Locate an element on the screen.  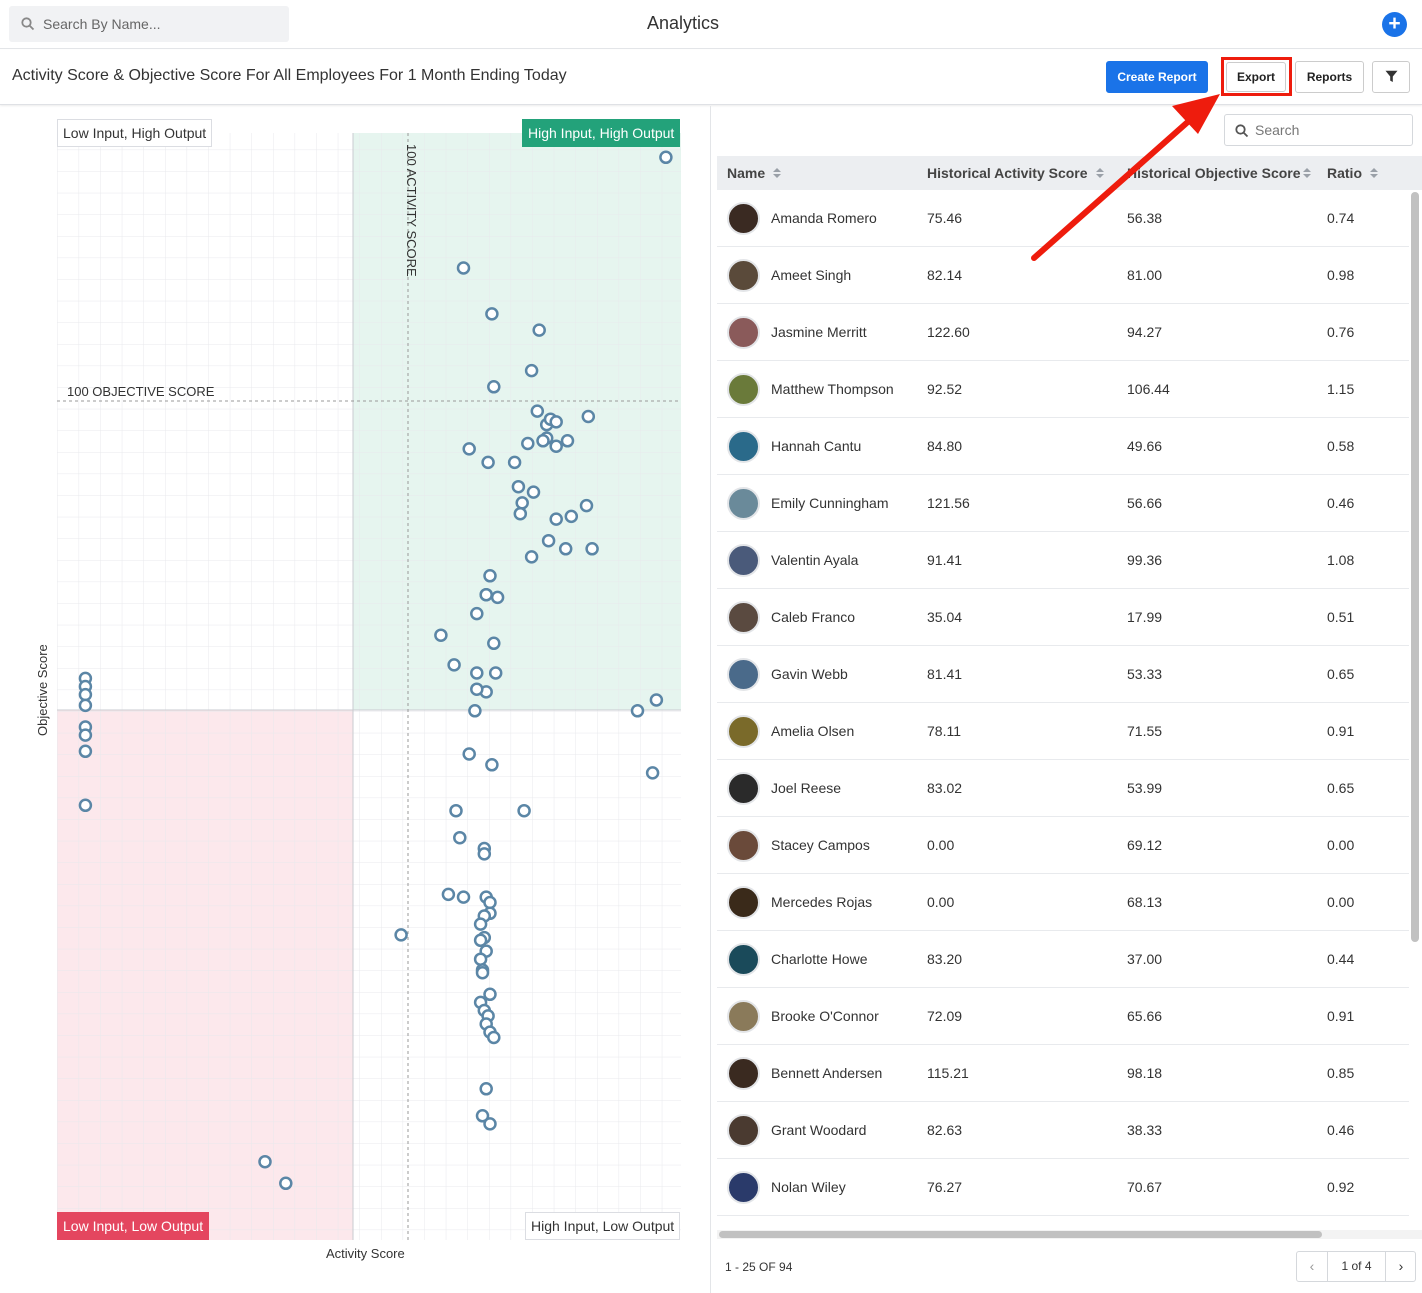
table-row: Hannah Cantu 84.80 49.66 0.58 is located at coordinates (1063, 446).